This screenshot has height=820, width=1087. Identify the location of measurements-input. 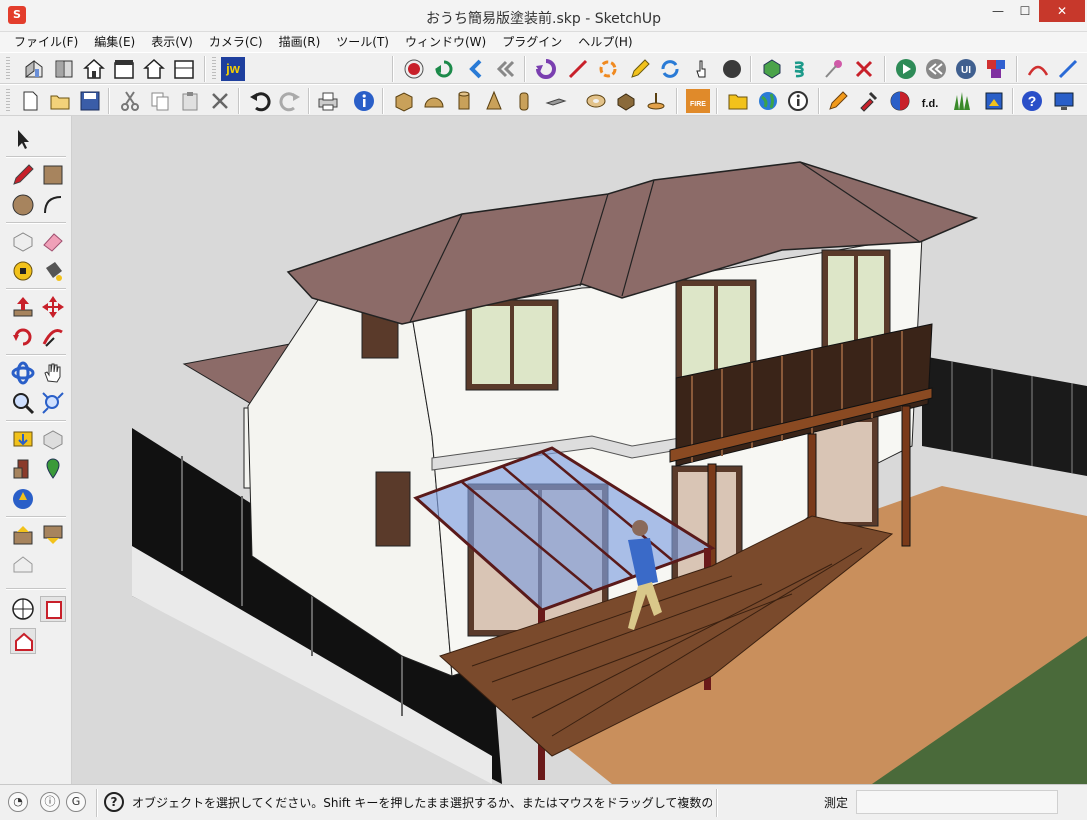
(957, 802).